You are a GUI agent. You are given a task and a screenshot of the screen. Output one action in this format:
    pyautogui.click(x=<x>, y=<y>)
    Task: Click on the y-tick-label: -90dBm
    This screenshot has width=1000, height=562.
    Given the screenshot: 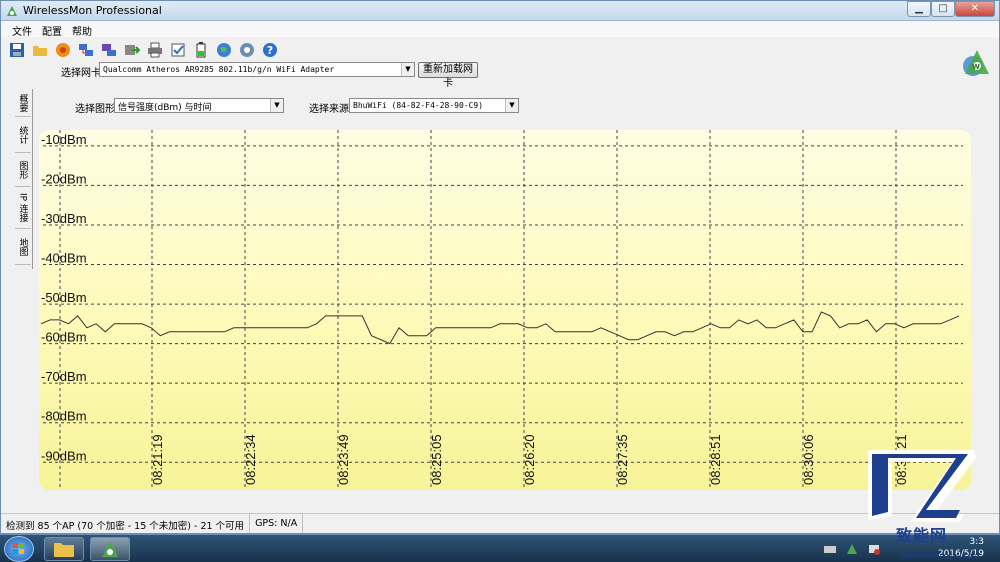 What is the action you would take?
    pyautogui.click(x=64, y=455)
    